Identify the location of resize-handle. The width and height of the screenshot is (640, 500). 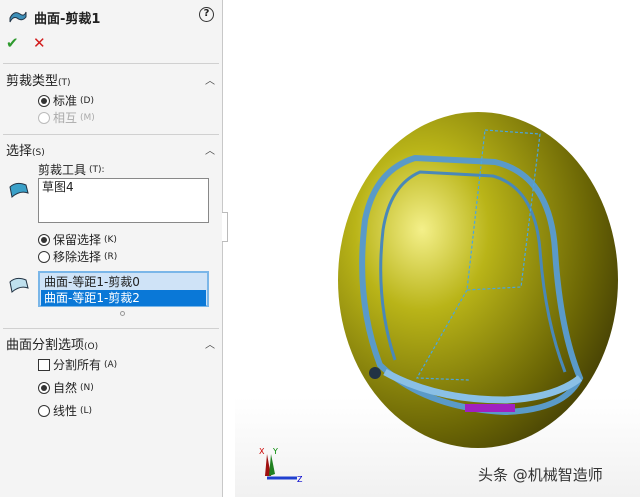
(122, 313).